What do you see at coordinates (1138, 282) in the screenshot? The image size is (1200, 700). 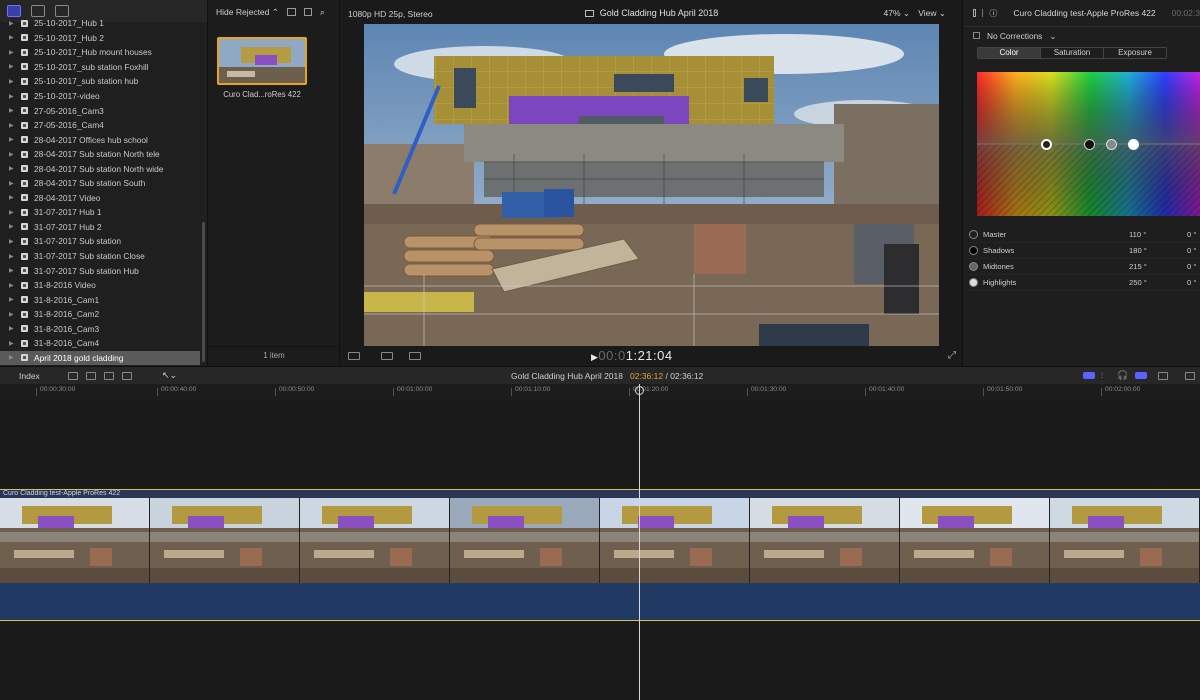 I see `property-value: 250 °` at bounding box center [1138, 282].